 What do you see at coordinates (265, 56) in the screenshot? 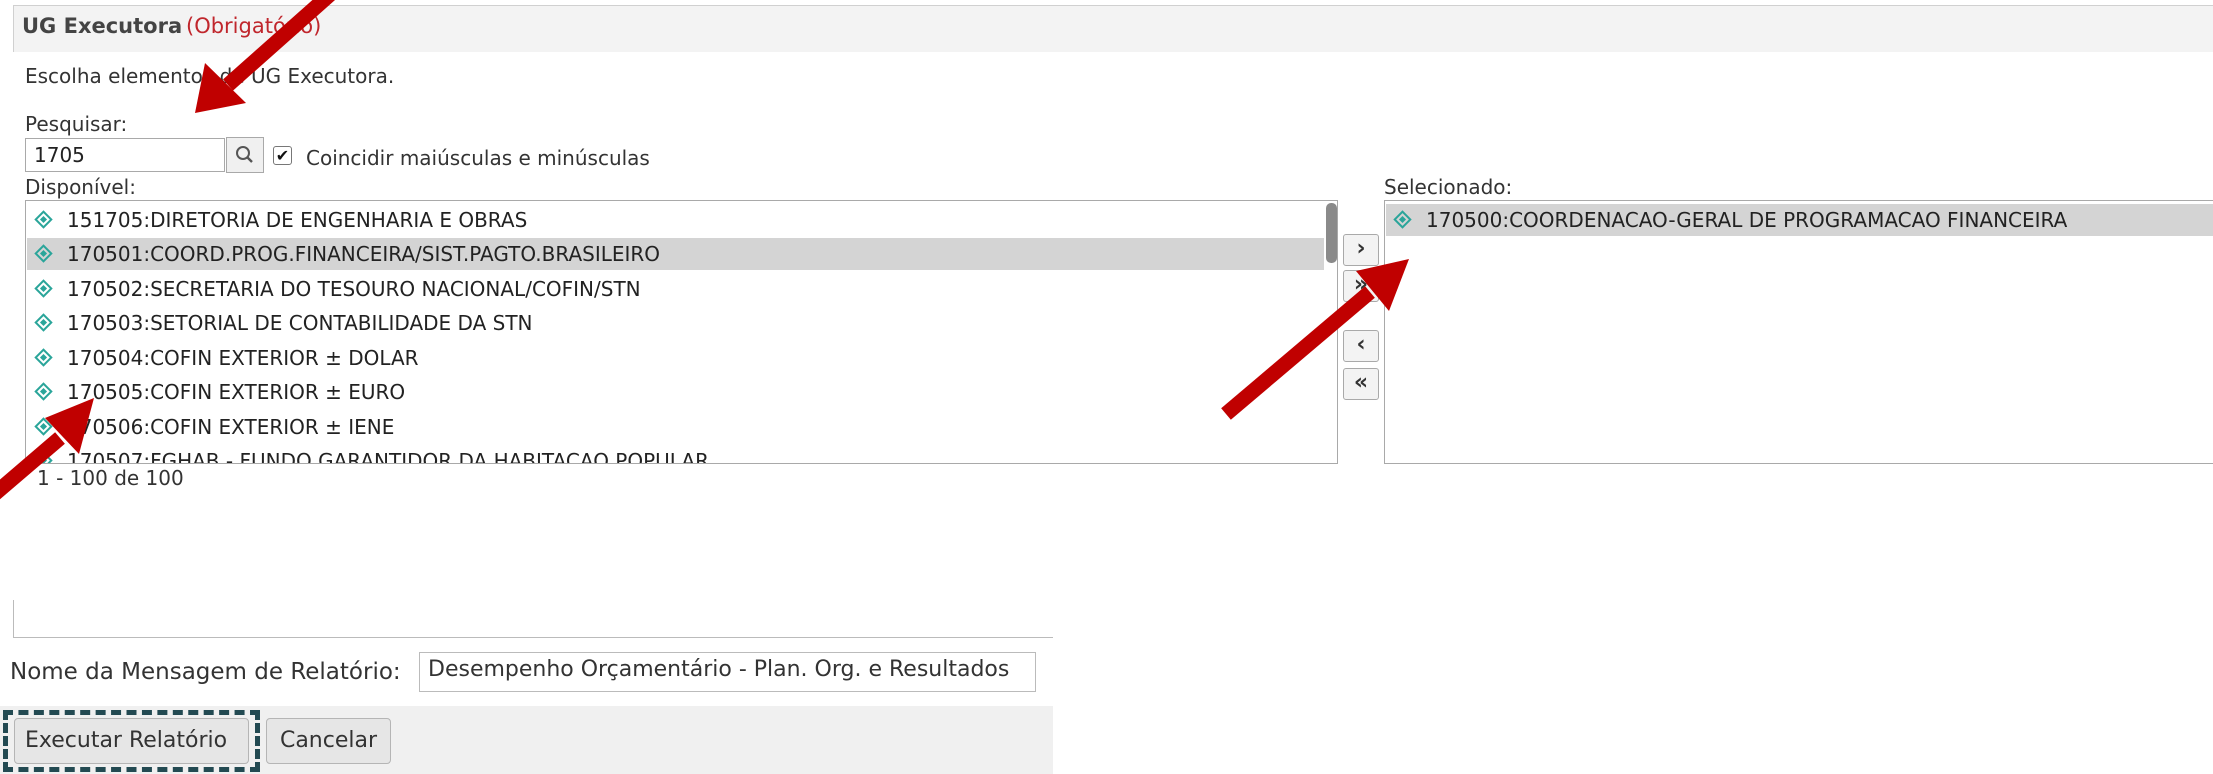
I see `arrow-to-search-label` at bounding box center [265, 56].